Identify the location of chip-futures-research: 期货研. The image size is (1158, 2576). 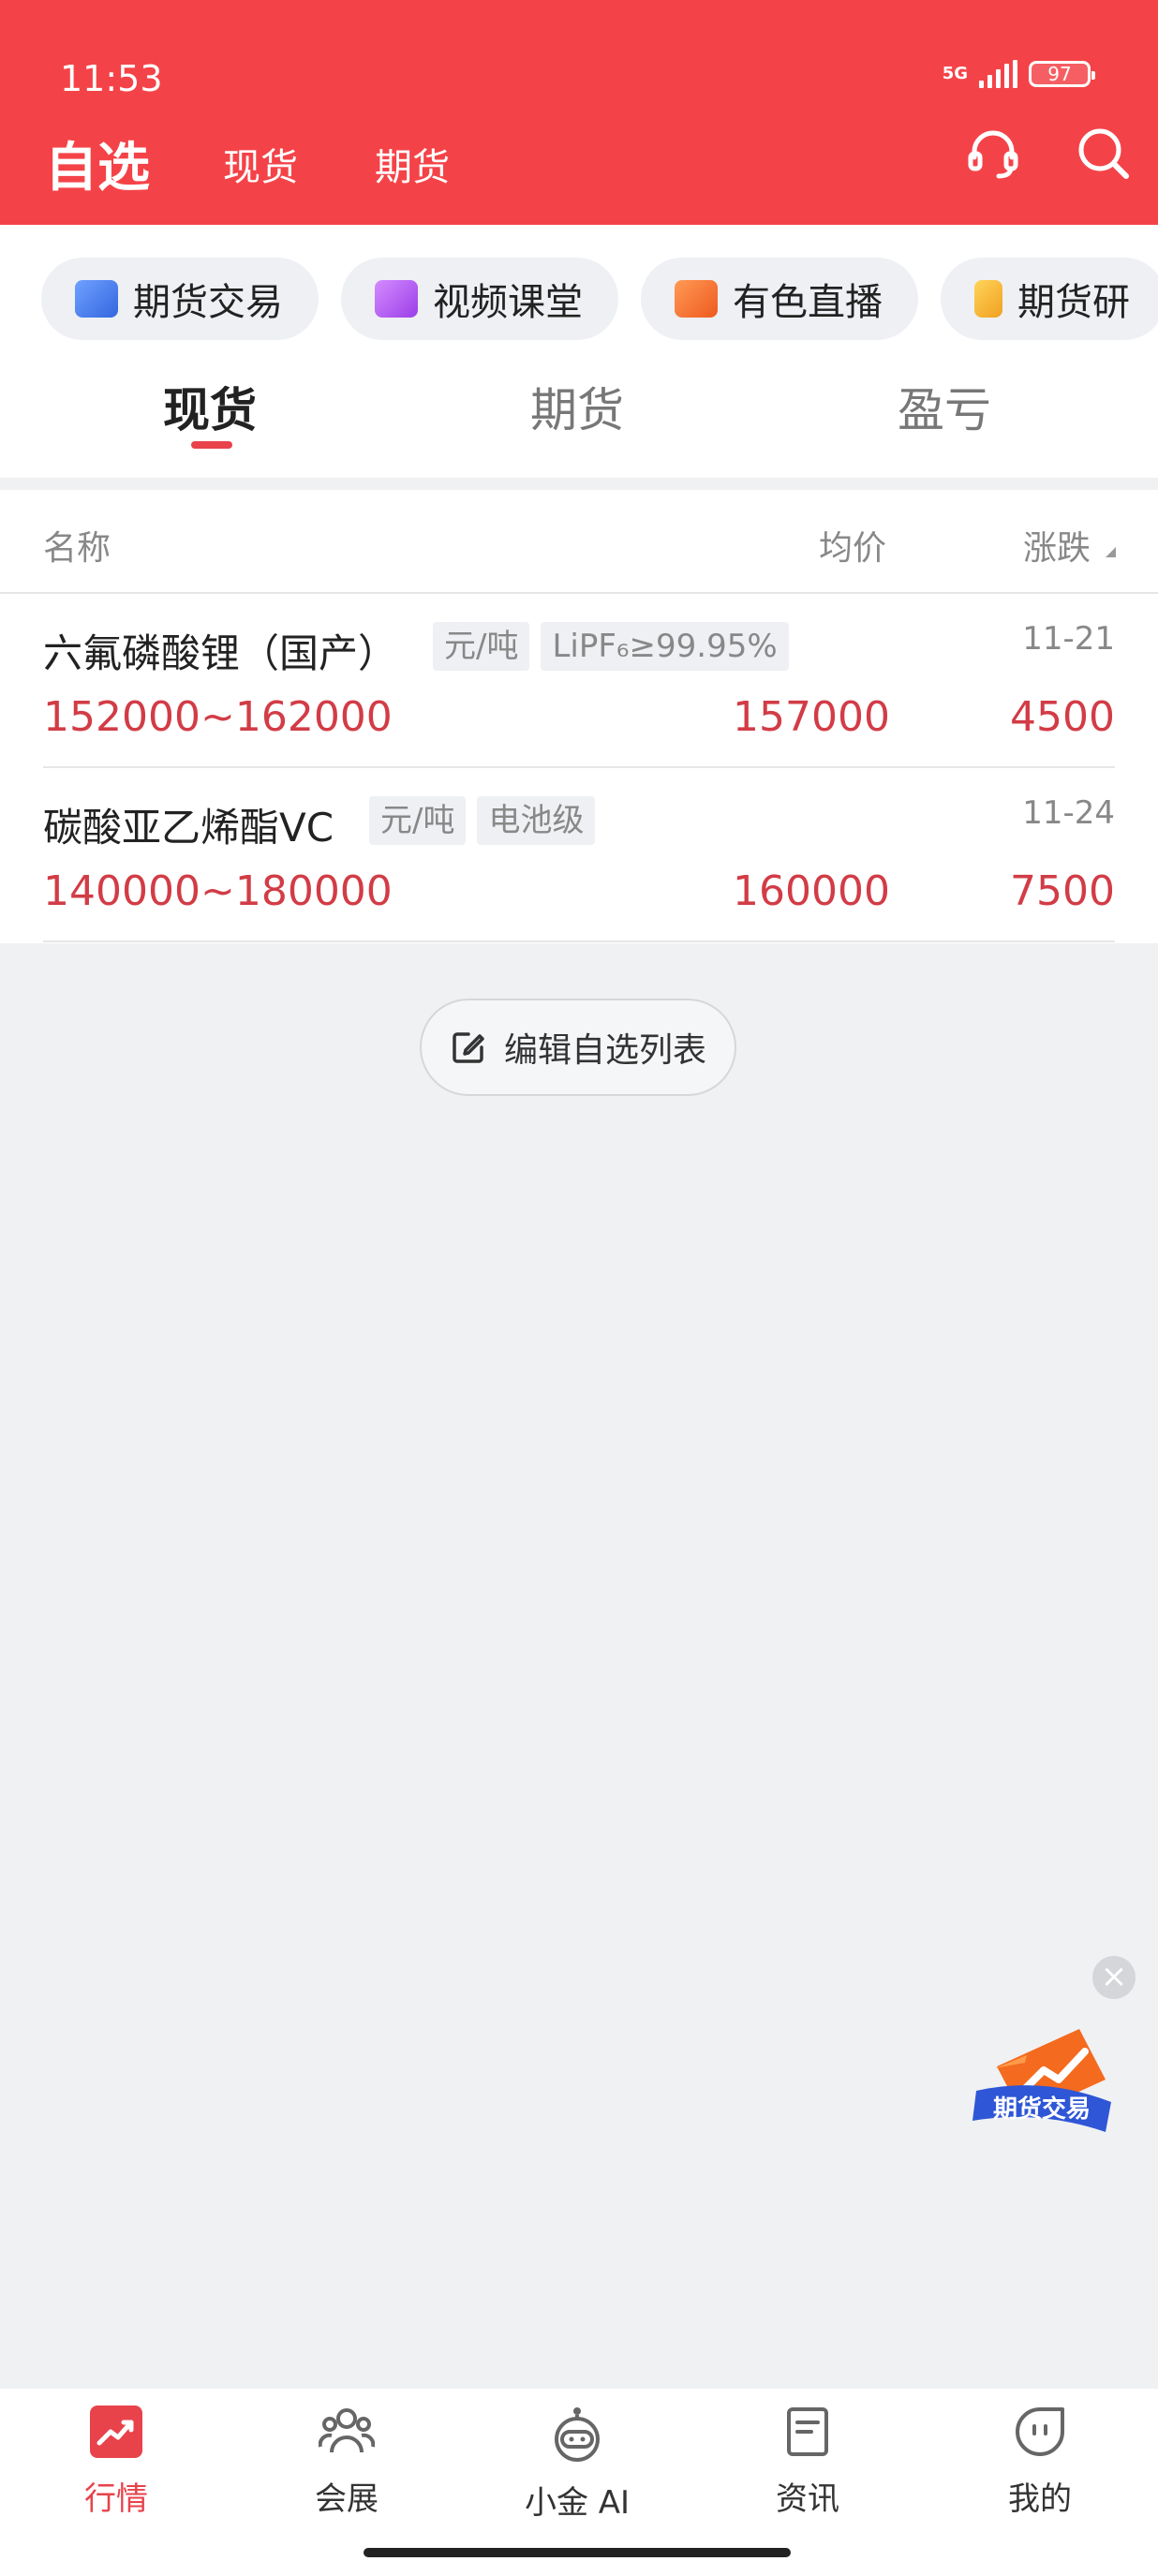
(1050, 299).